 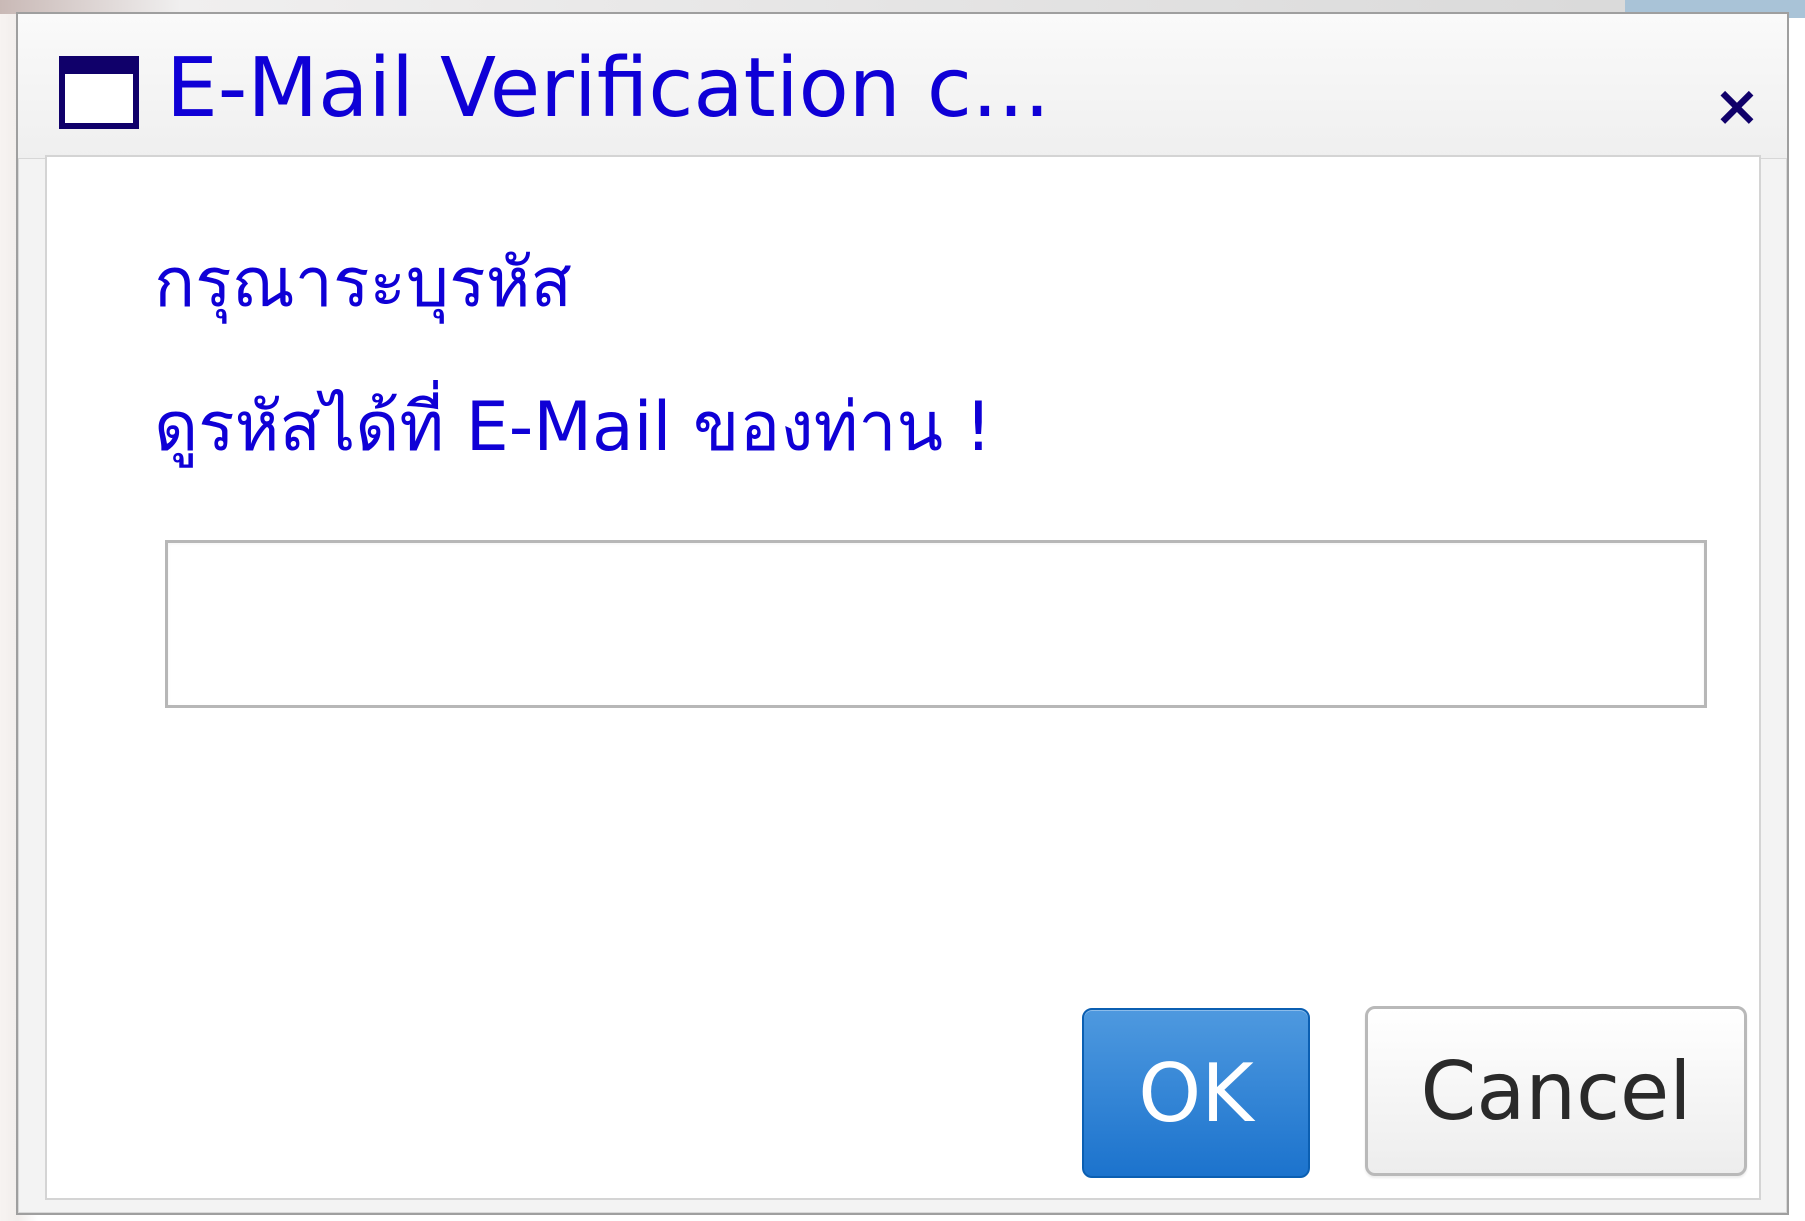 I want to click on window-icon, so click(x=99, y=92).